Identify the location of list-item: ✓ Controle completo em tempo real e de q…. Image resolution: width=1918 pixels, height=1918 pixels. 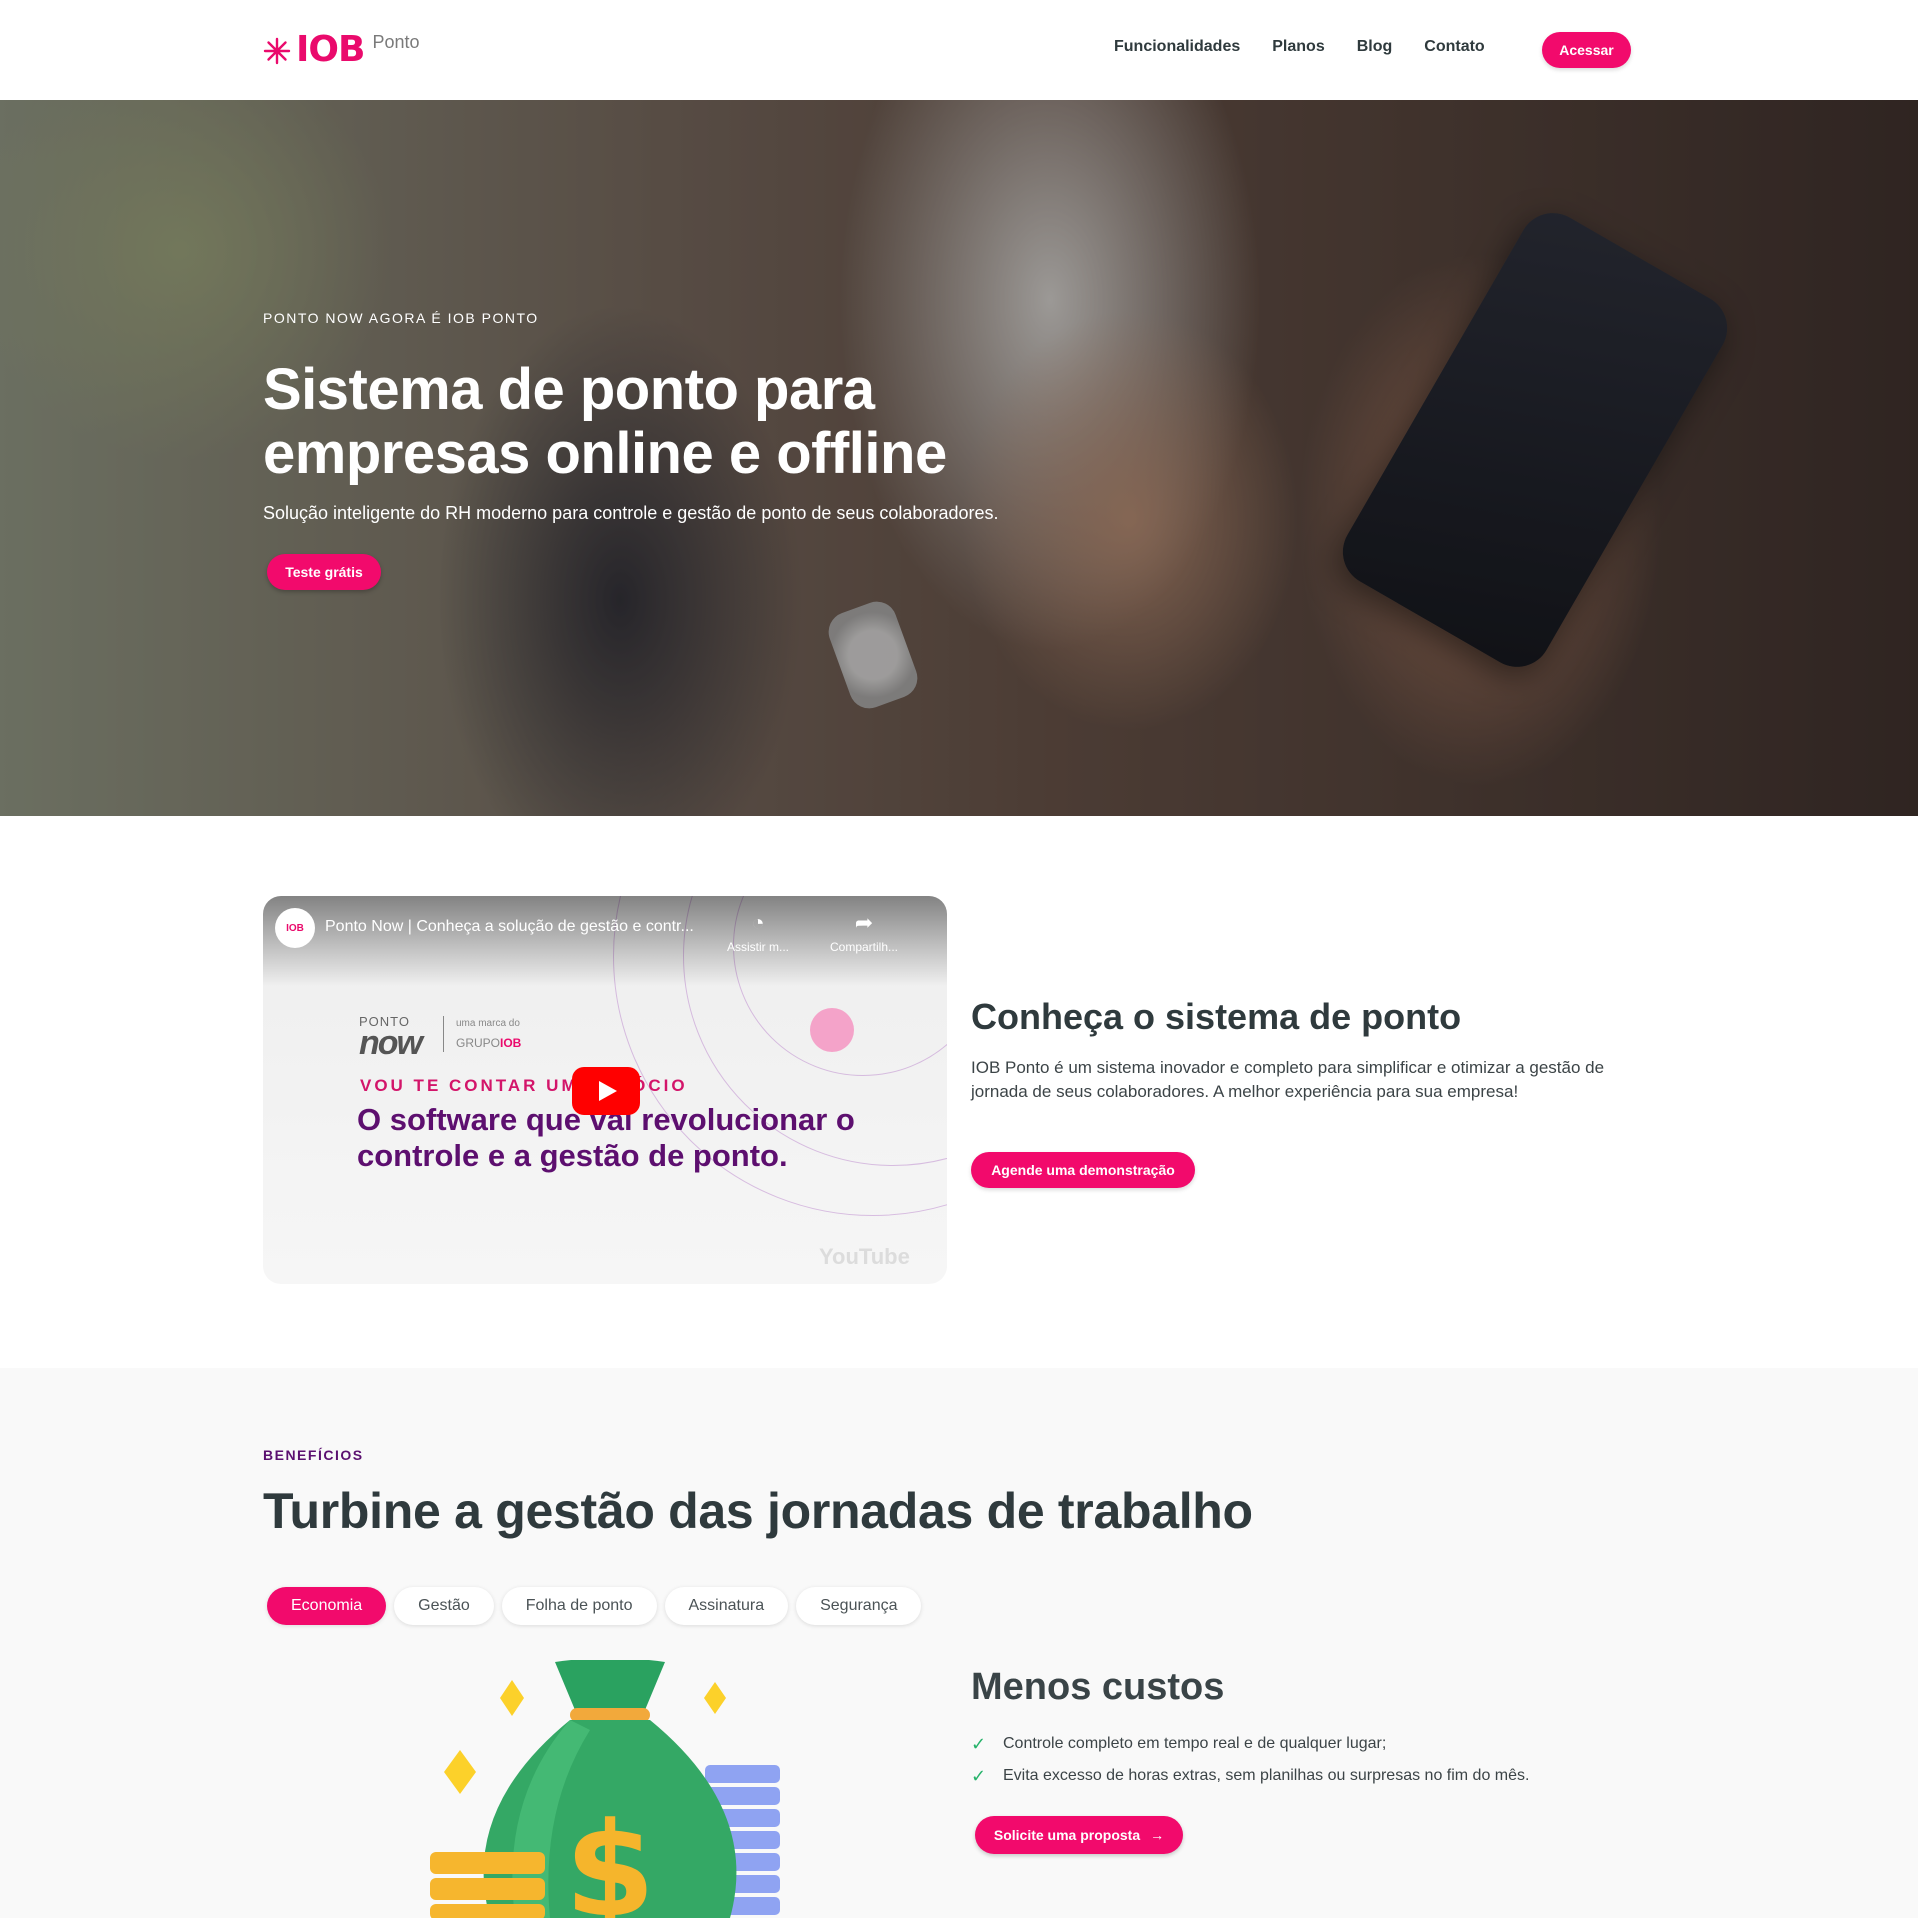
(1250, 1744).